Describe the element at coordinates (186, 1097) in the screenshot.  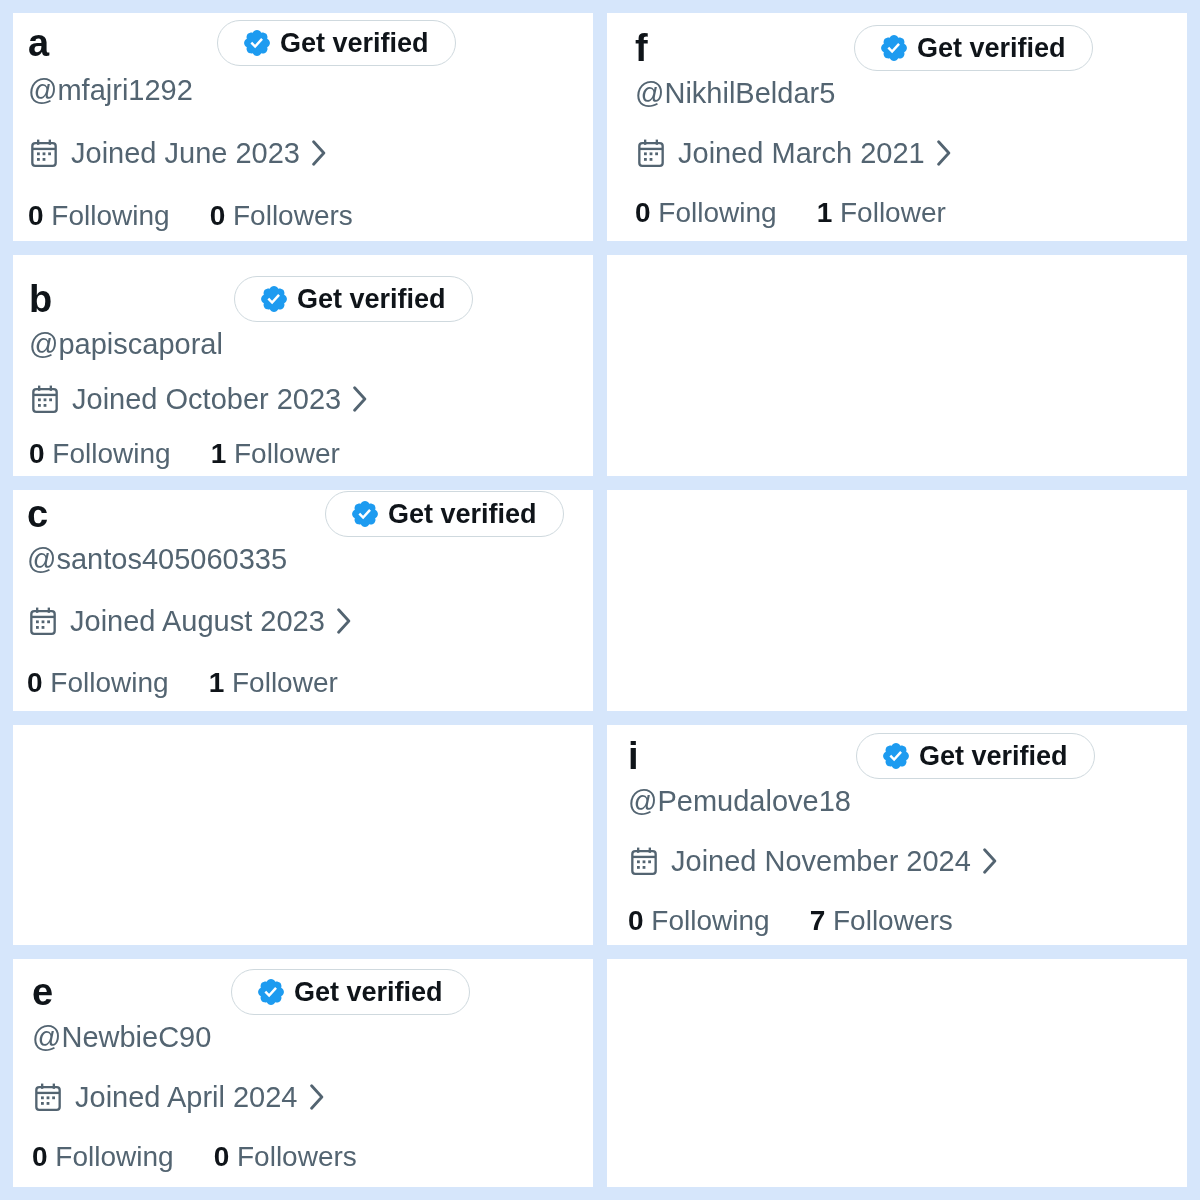
I see `joined-date: Joined April 2024` at that location.